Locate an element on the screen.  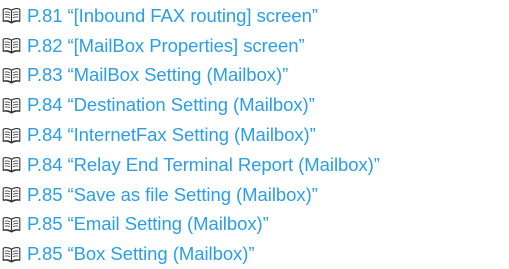
reference-title: “Destination Setting (Mailbox)” is located at coordinates (191, 105).